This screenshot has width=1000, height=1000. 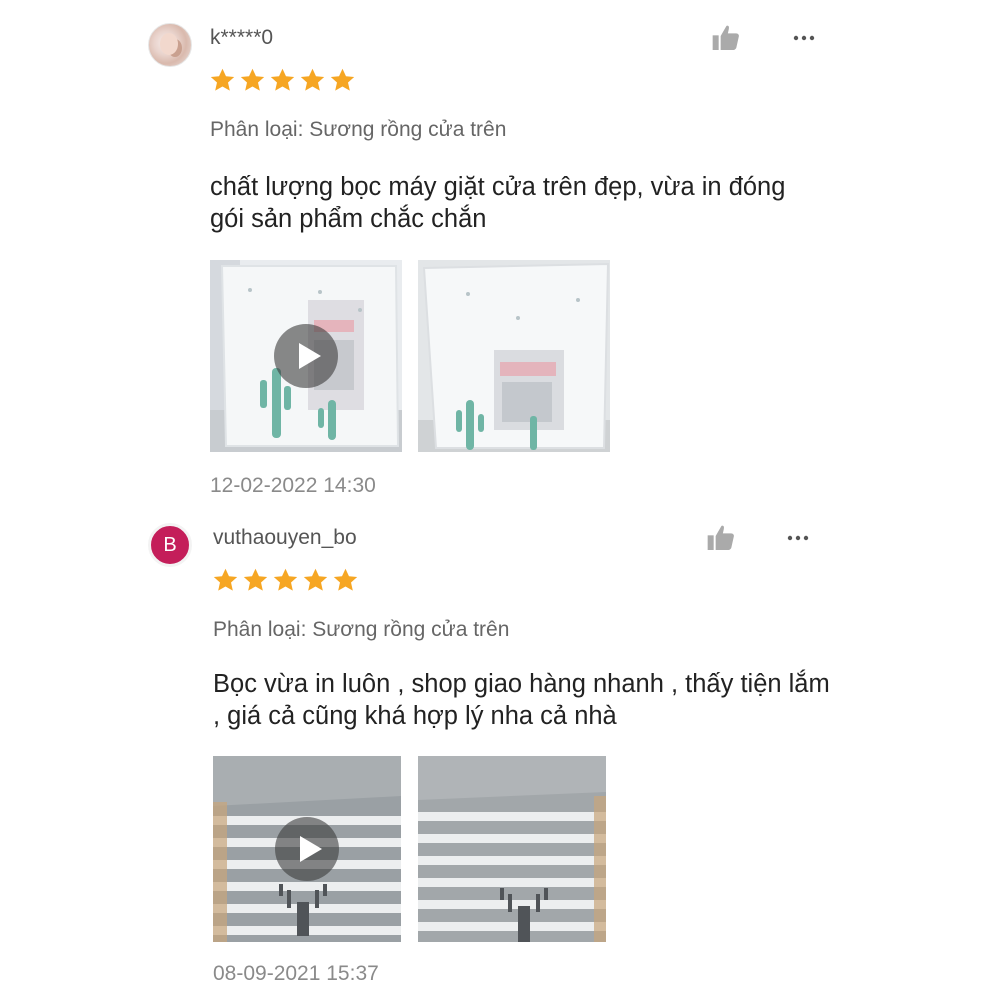 I want to click on review-timestamp: 08-09-2021 15:37, so click(x=296, y=973).